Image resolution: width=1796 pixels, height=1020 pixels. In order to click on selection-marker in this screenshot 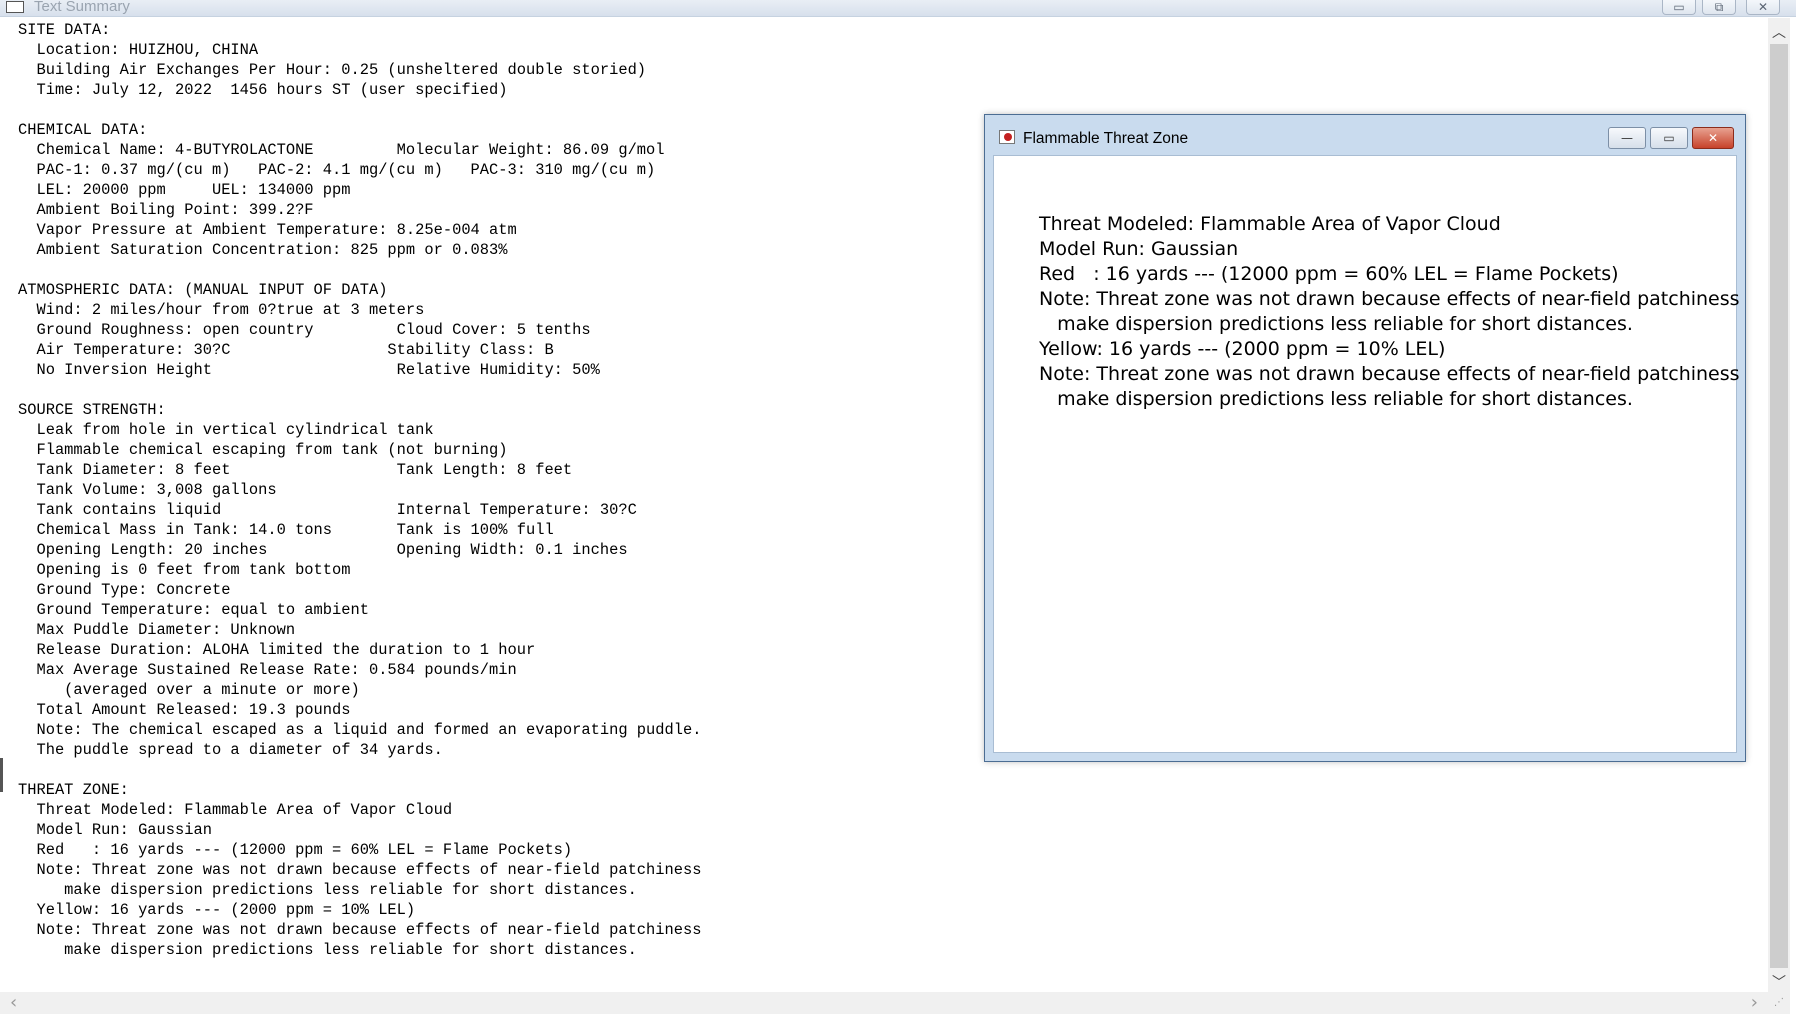, I will do `click(1, 775)`.